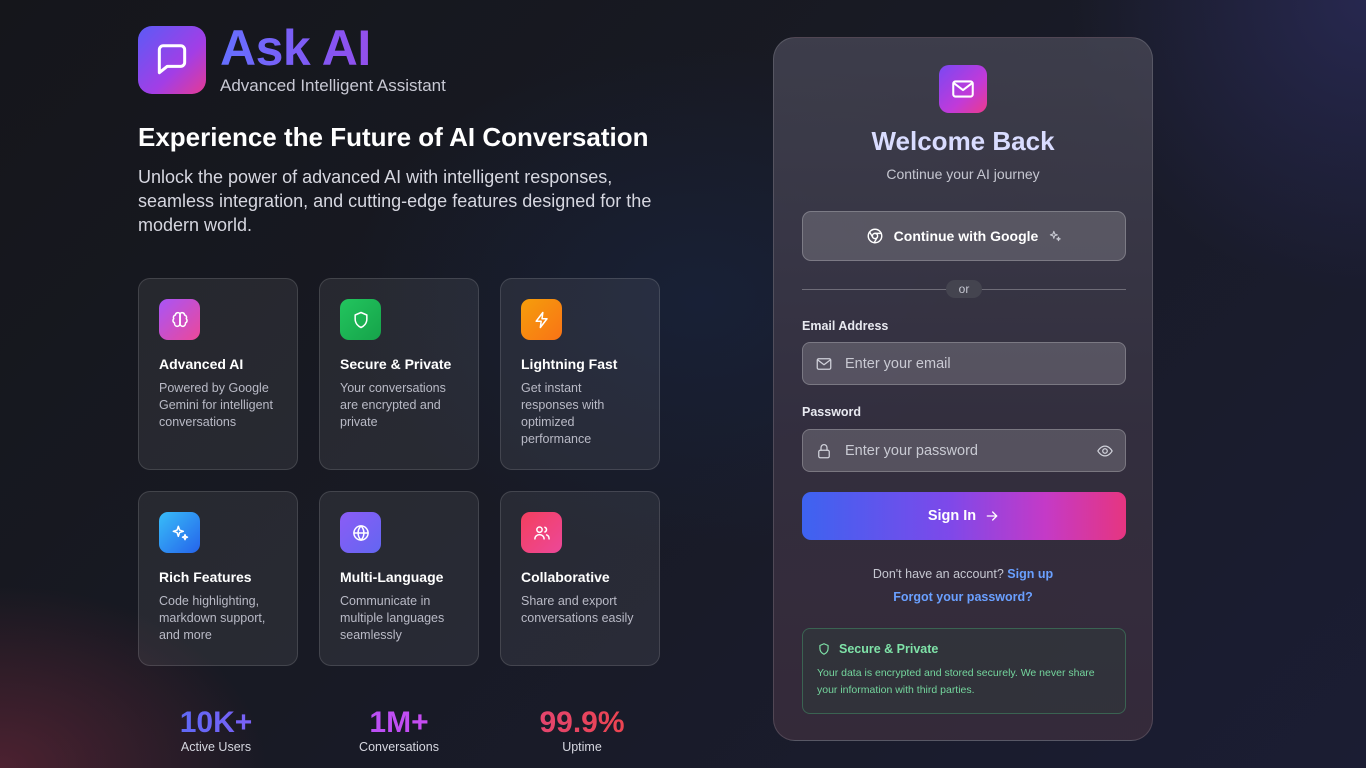  I want to click on stat-active-users: 10K+ Active Users, so click(216, 730).